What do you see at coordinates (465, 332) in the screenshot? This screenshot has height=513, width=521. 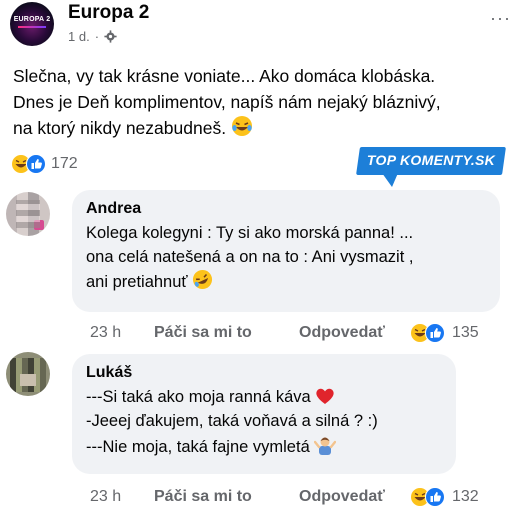 I see `comment-reaction-count: 135` at bounding box center [465, 332].